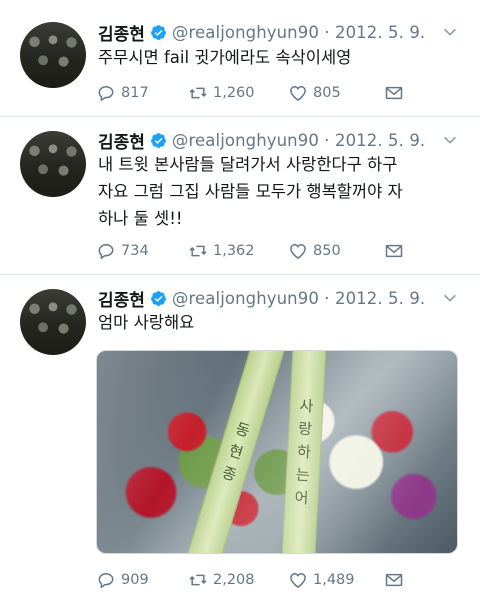 Image resolution: width=480 pixels, height=608 pixels. Describe the element at coordinates (250, 191) in the screenshot. I see `tweet-text-line: 자요 그럼 그집 사람들 모두가 행복할꺼야 자` at that location.